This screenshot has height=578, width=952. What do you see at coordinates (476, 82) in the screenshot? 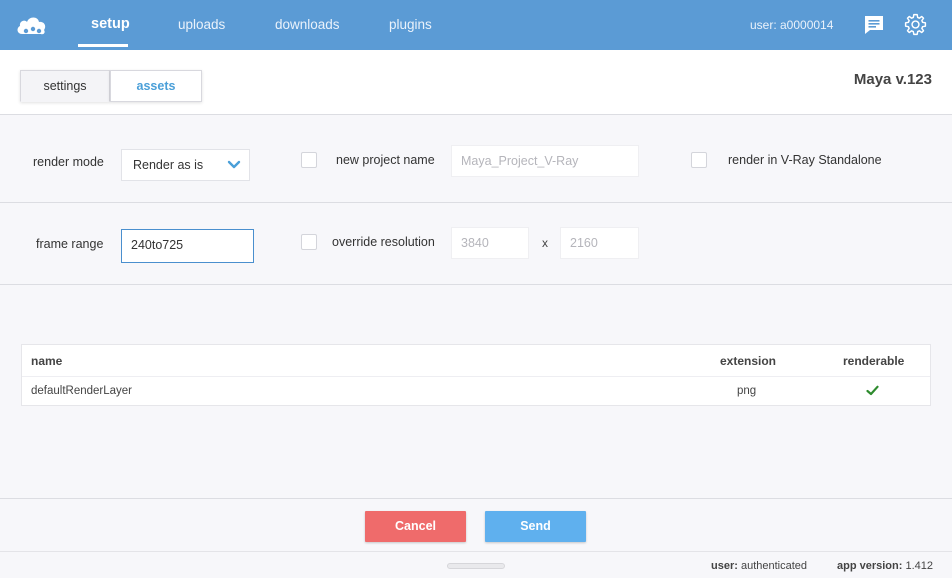
I see `tab-strip: settings assets Maya v.123` at bounding box center [476, 82].